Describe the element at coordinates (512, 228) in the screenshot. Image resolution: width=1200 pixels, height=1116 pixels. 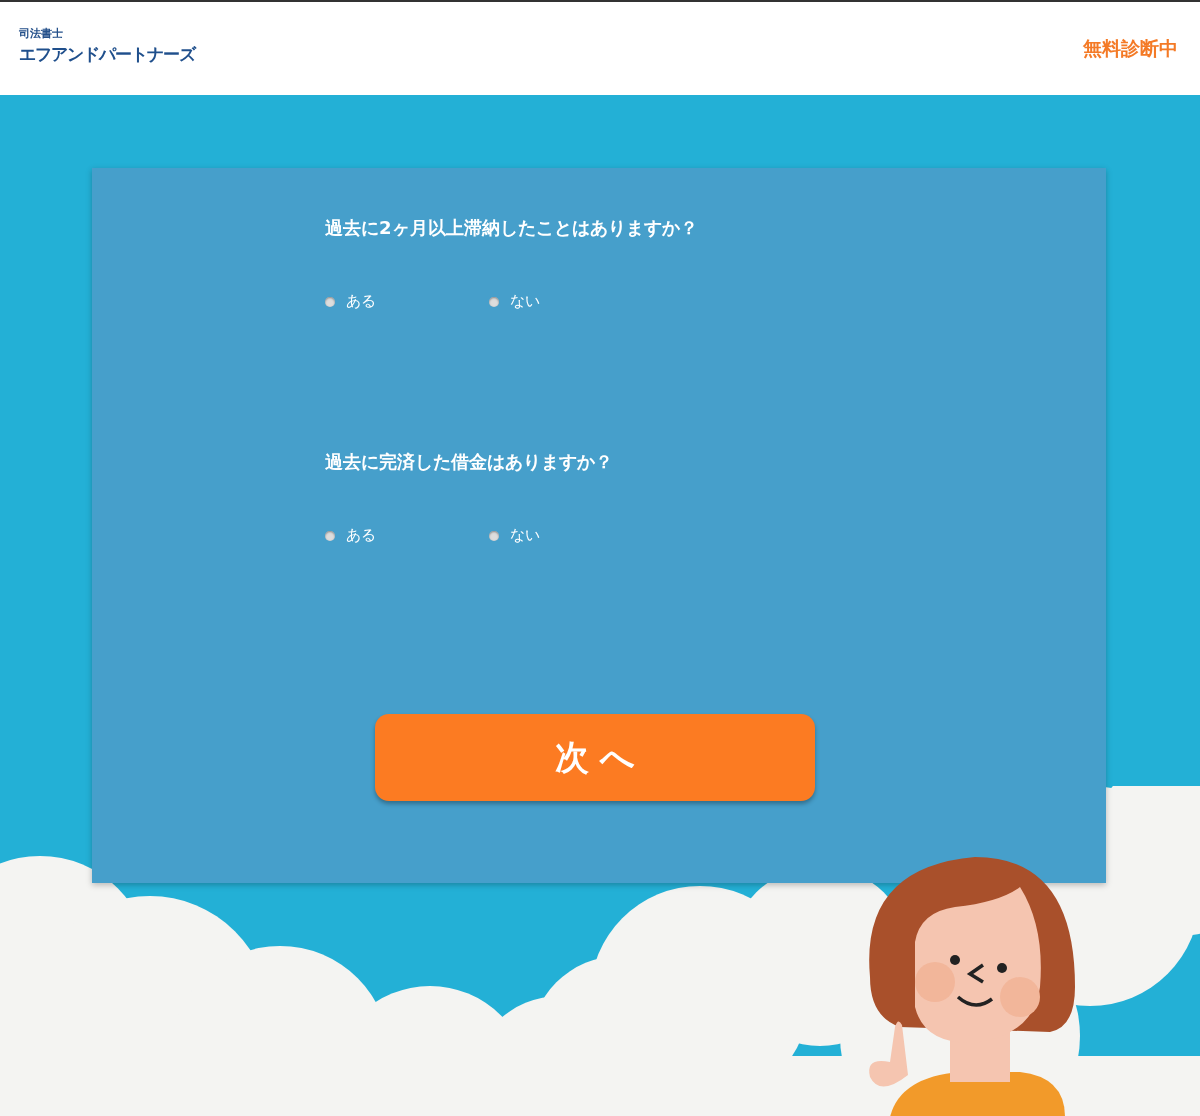
I see `question-text: 過去に2ヶ月以上滞納したことはありますか？` at that location.